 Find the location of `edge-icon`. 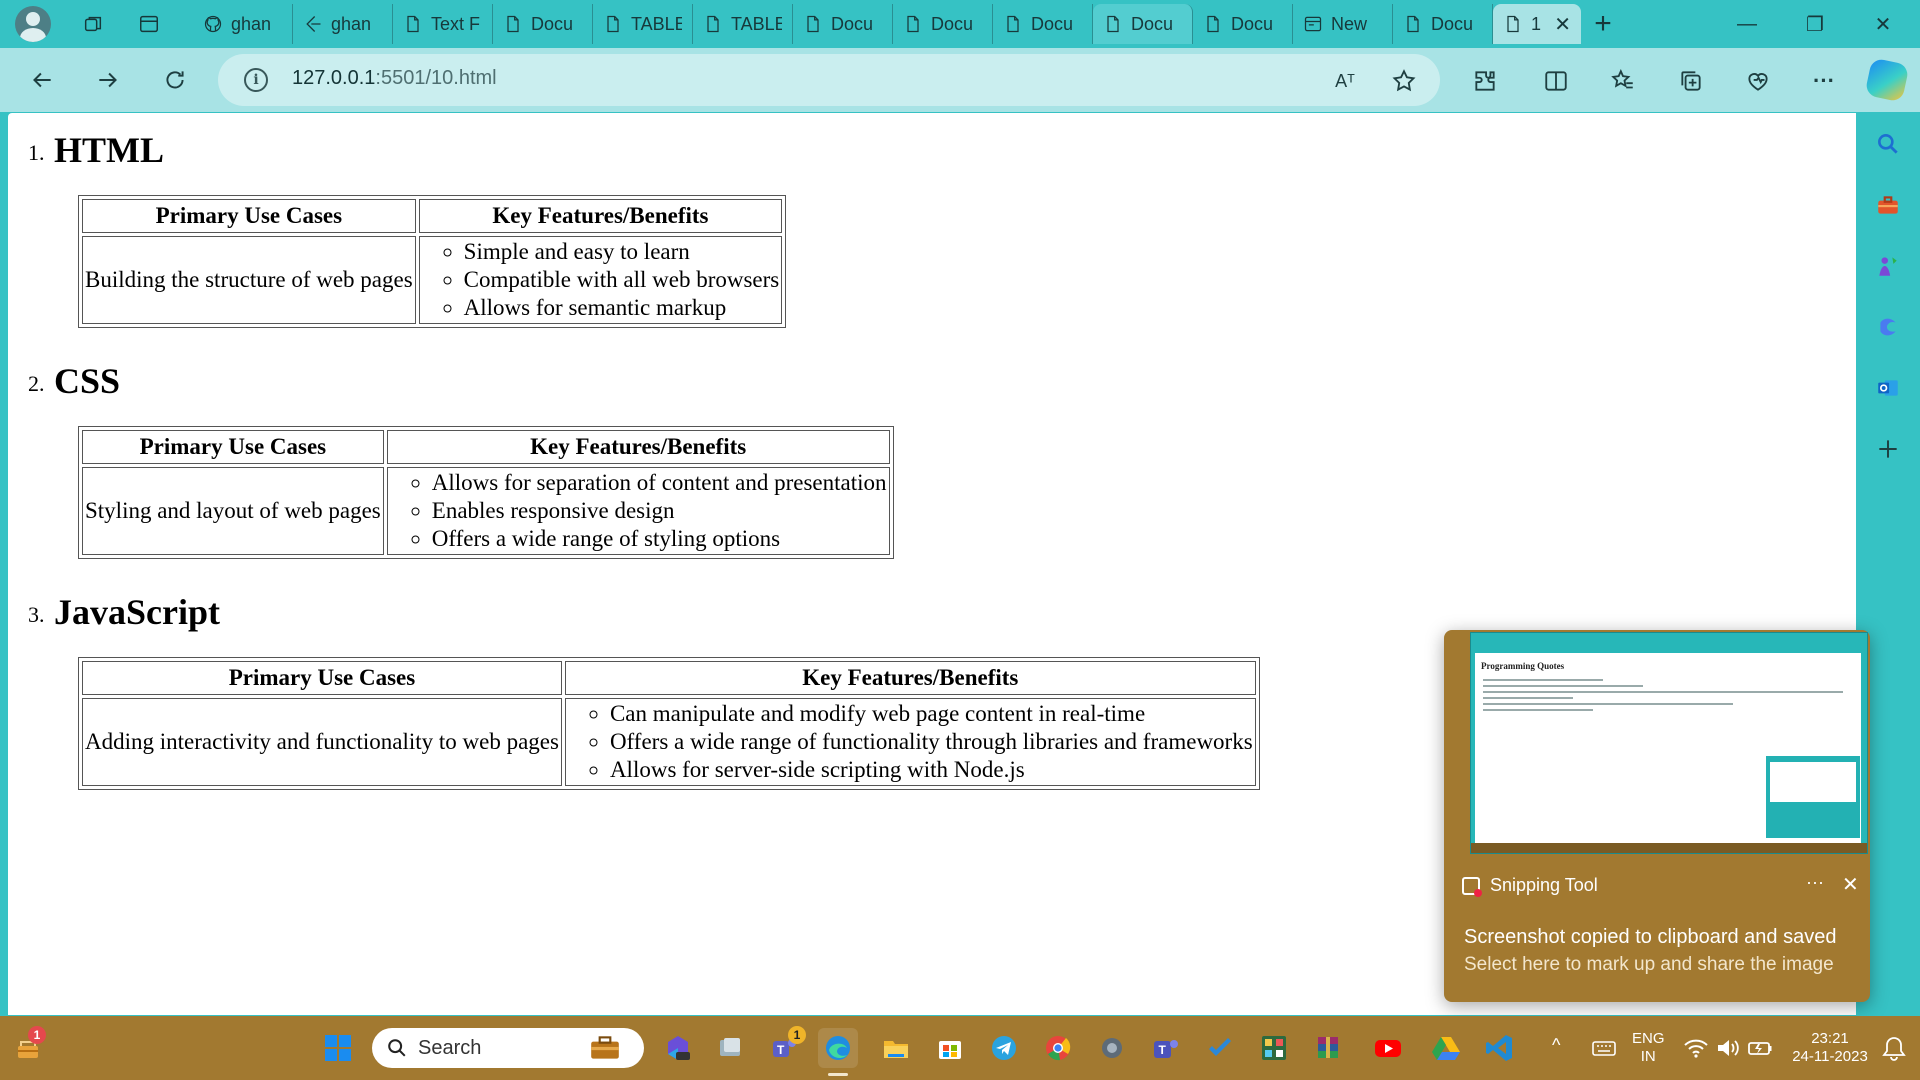

edge-icon is located at coordinates (838, 1048).